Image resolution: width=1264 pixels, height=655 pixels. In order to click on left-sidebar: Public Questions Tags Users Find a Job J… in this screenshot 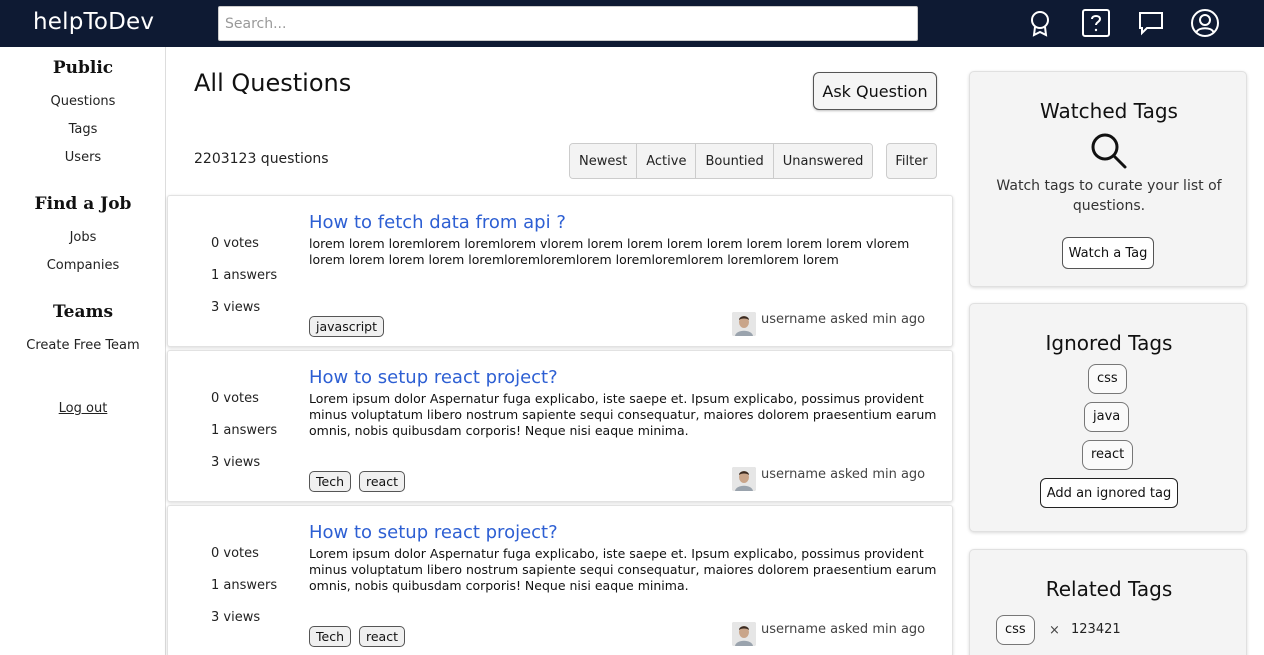, I will do `click(83, 351)`.